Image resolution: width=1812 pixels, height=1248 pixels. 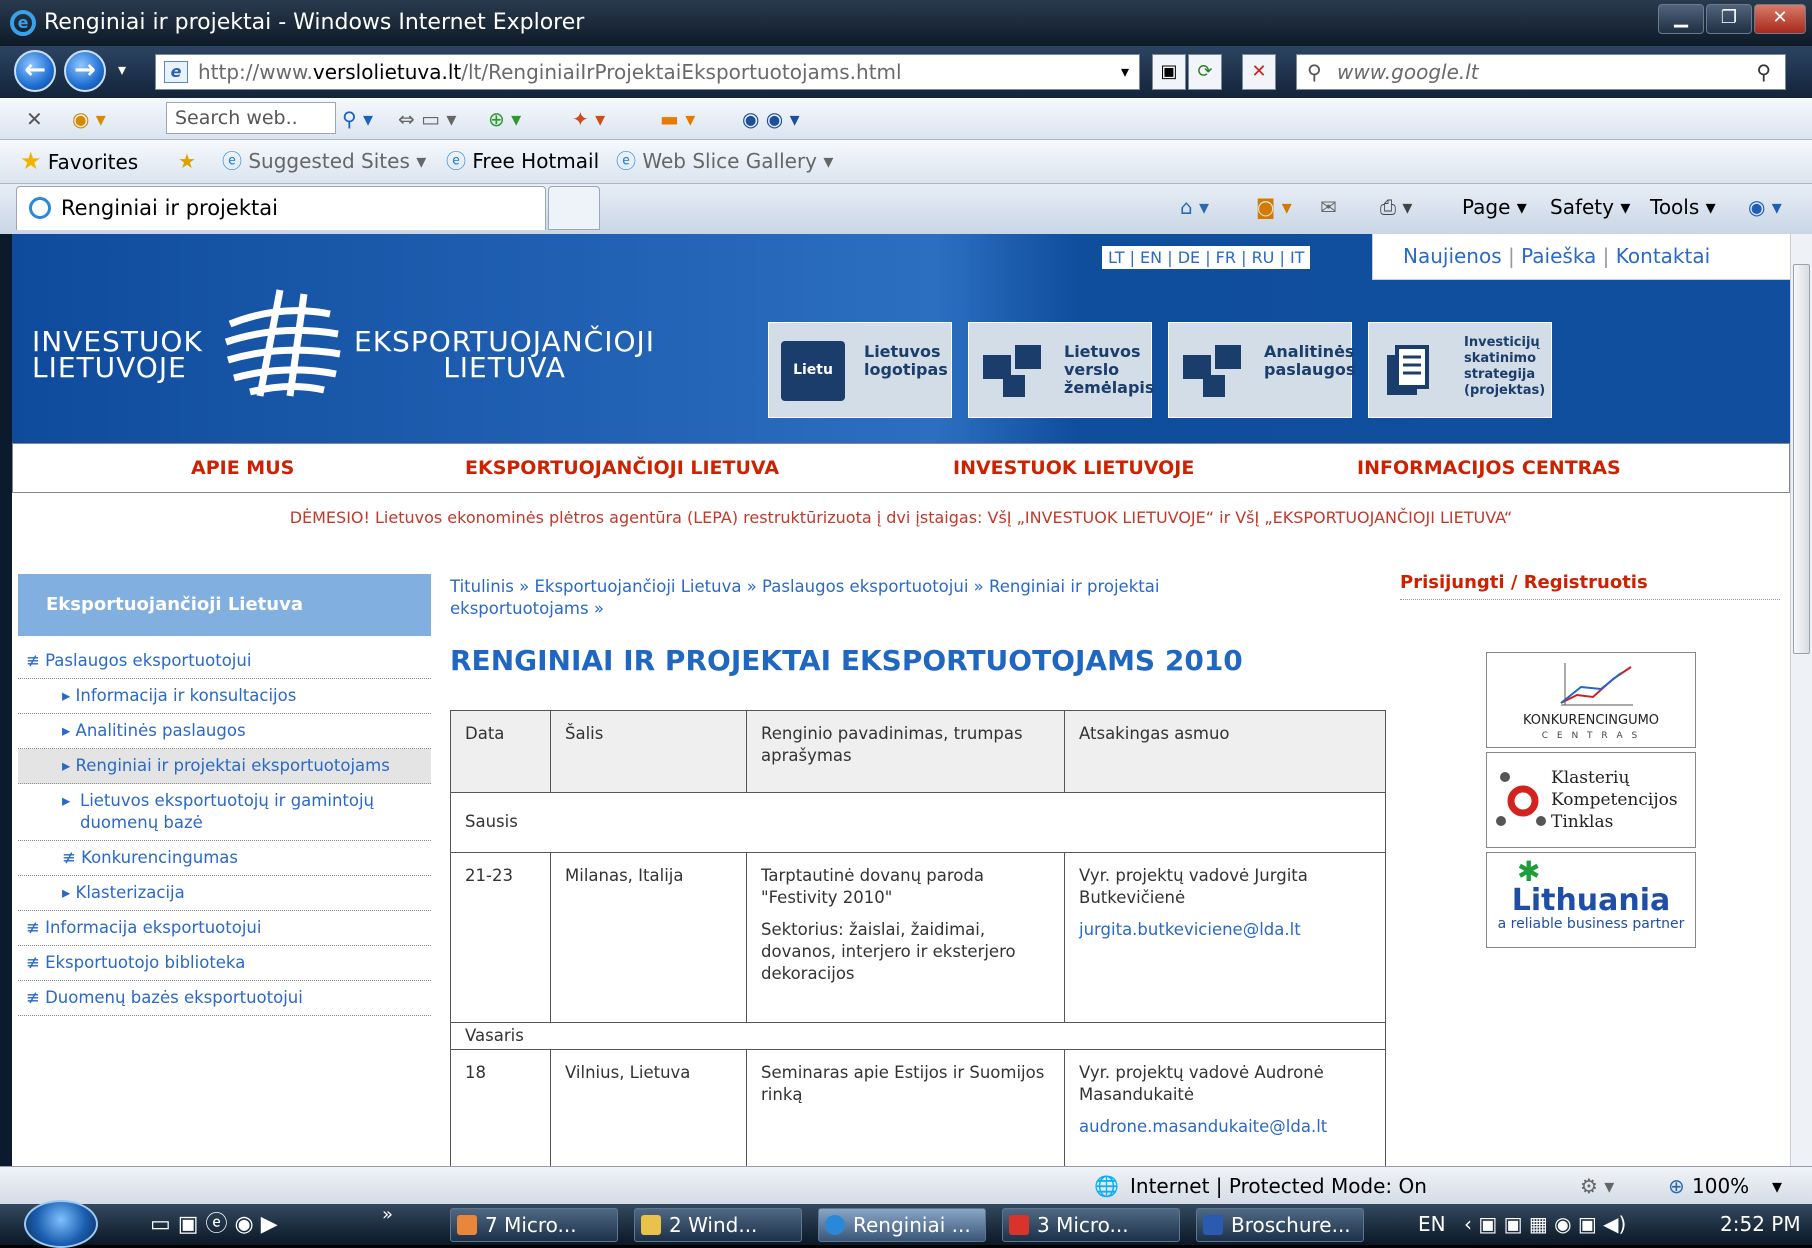 What do you see at coordinates (622, 468) in the screenshot?
I see `nav-eksportuojancioji: EKSPORTUOJANČIOJI LIETUVA` at bounding box center [622, 468].